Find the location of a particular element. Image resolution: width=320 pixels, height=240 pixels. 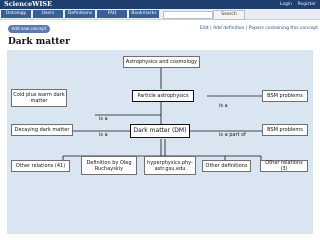

node-other-definitions: Other definitions is located at coordinates (226, 166).